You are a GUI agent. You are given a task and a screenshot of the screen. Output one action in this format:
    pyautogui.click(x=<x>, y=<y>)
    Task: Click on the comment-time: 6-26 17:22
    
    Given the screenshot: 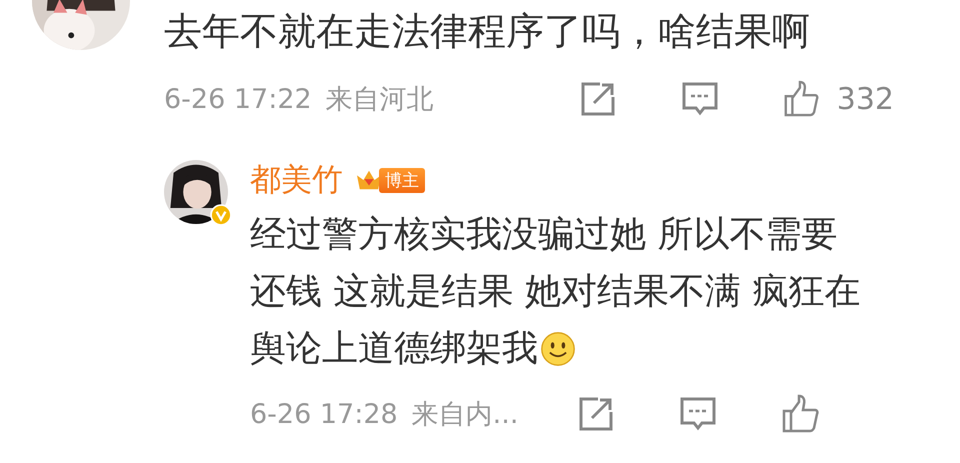 What is the action you would take?
    pyautogui.click(x=238, y=99)
    